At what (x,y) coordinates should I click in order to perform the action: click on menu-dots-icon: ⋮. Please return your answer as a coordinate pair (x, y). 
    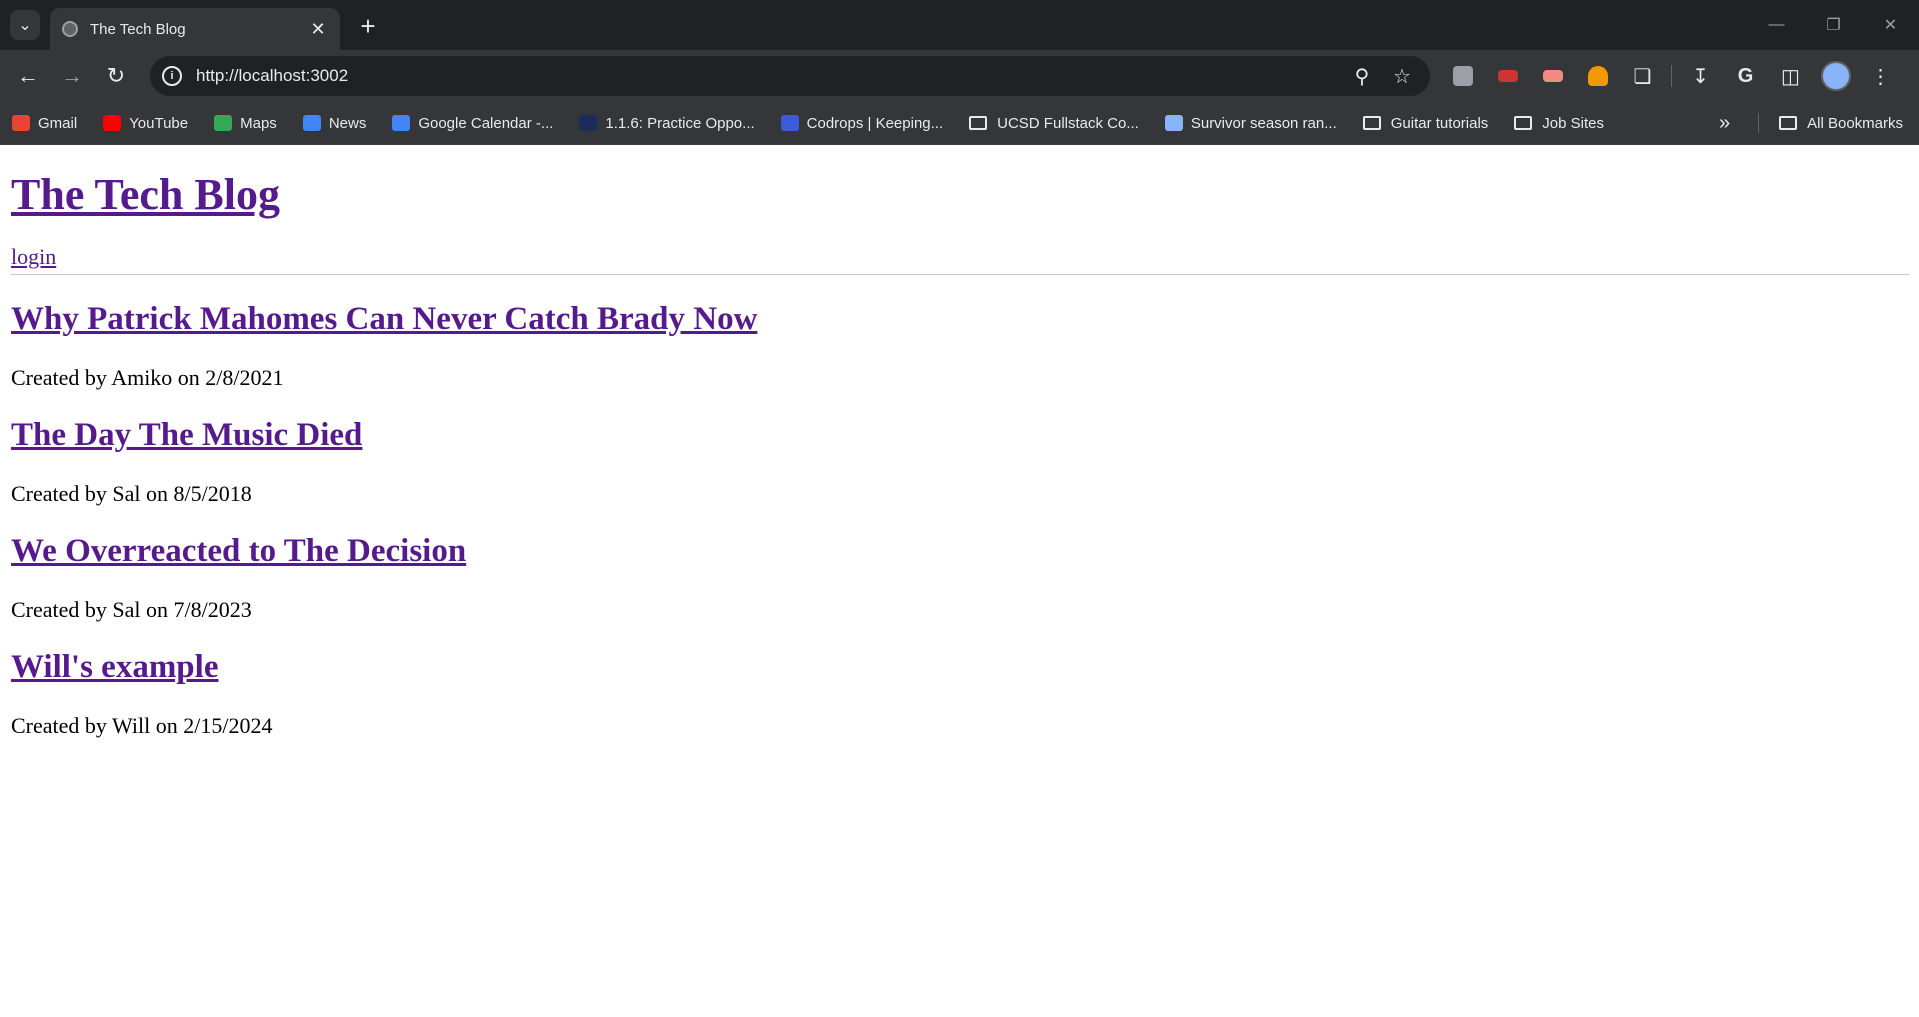
    Looking at the image, I should click on (1880, 76).